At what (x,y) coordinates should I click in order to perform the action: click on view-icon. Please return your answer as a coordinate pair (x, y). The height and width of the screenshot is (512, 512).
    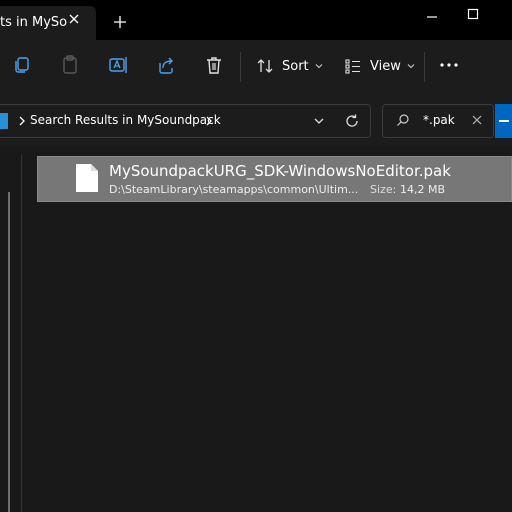
    Looking at the image, I should click on (352, 66).